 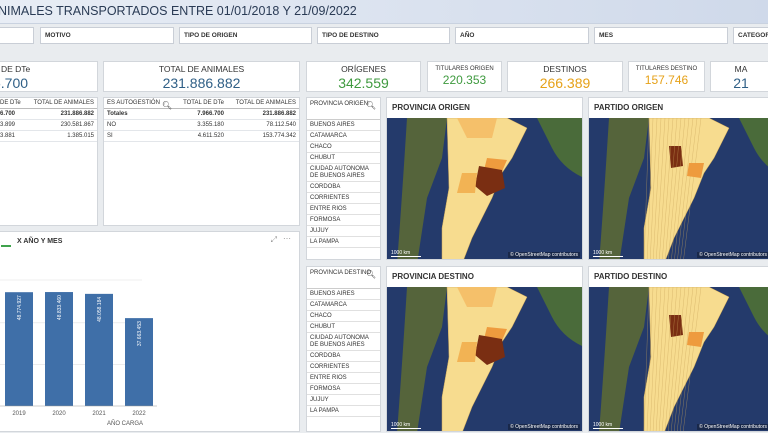 I want to click on x-tick-label: 2021, so click(x=99, y=414).